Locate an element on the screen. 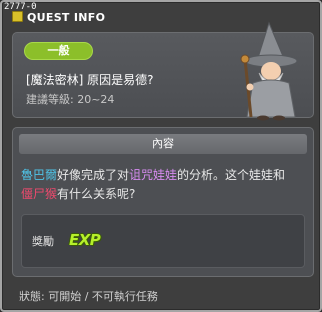 The width and height of the screenshot is (322, 312). quest-status: 狀態: 可開始 / 不可執行任務 is located at coordinates (88, 296).